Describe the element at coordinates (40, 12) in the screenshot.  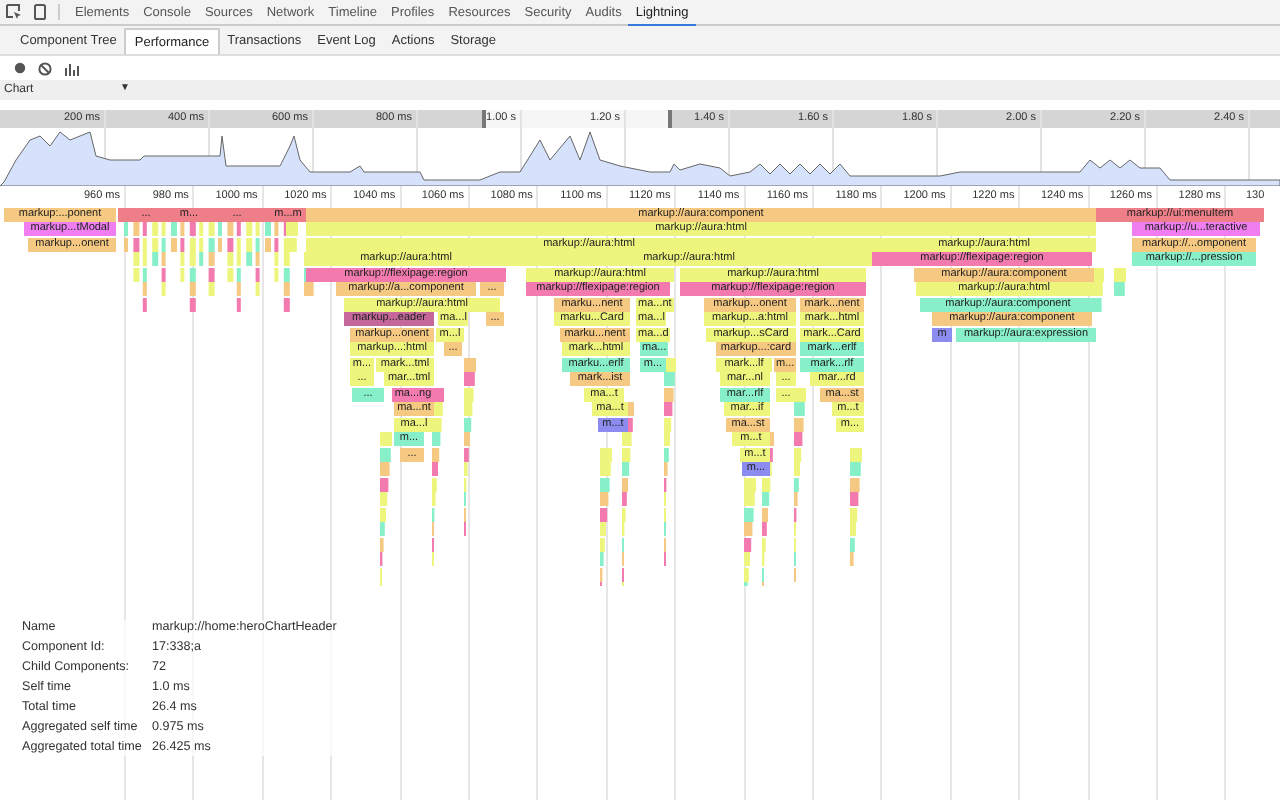
I see `device-icon` at that location.